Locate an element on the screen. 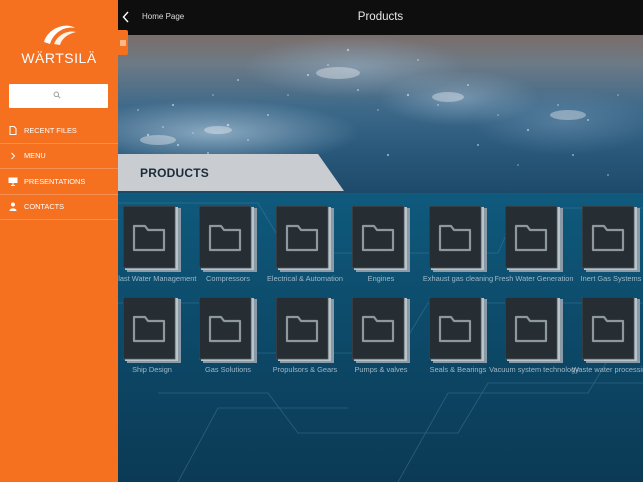 This screenshot has width=643, height=482. file-icon is located at coordinates (13, 130).